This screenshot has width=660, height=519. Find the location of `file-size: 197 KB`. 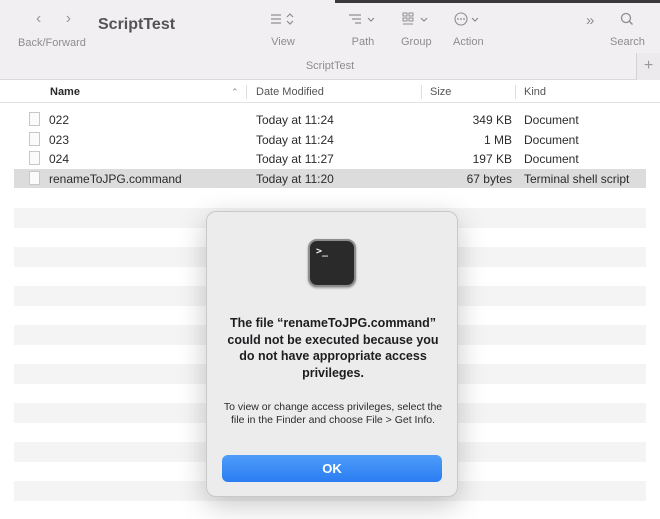

file-size: 197 KB is located at coordinates (492, 159).